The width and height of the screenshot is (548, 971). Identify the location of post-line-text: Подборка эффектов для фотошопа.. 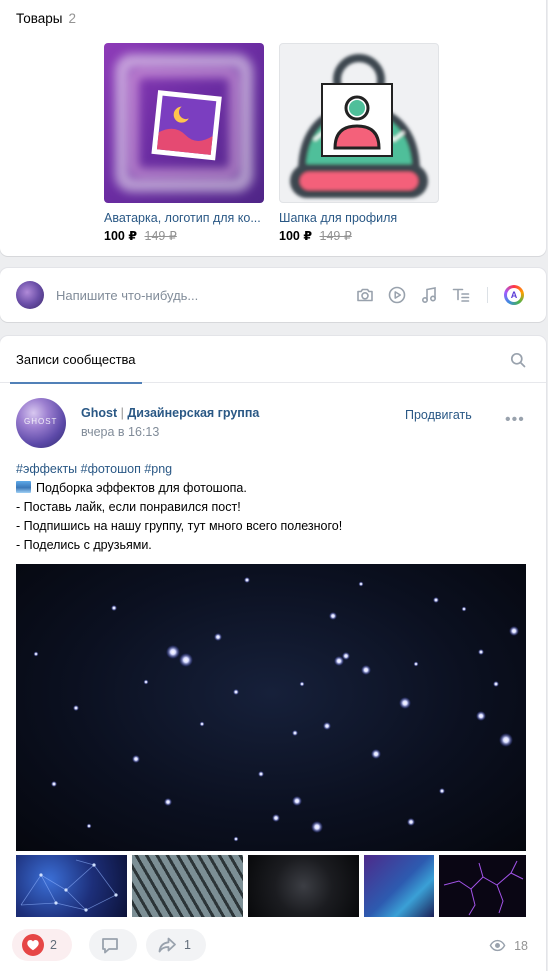
(141, 488).